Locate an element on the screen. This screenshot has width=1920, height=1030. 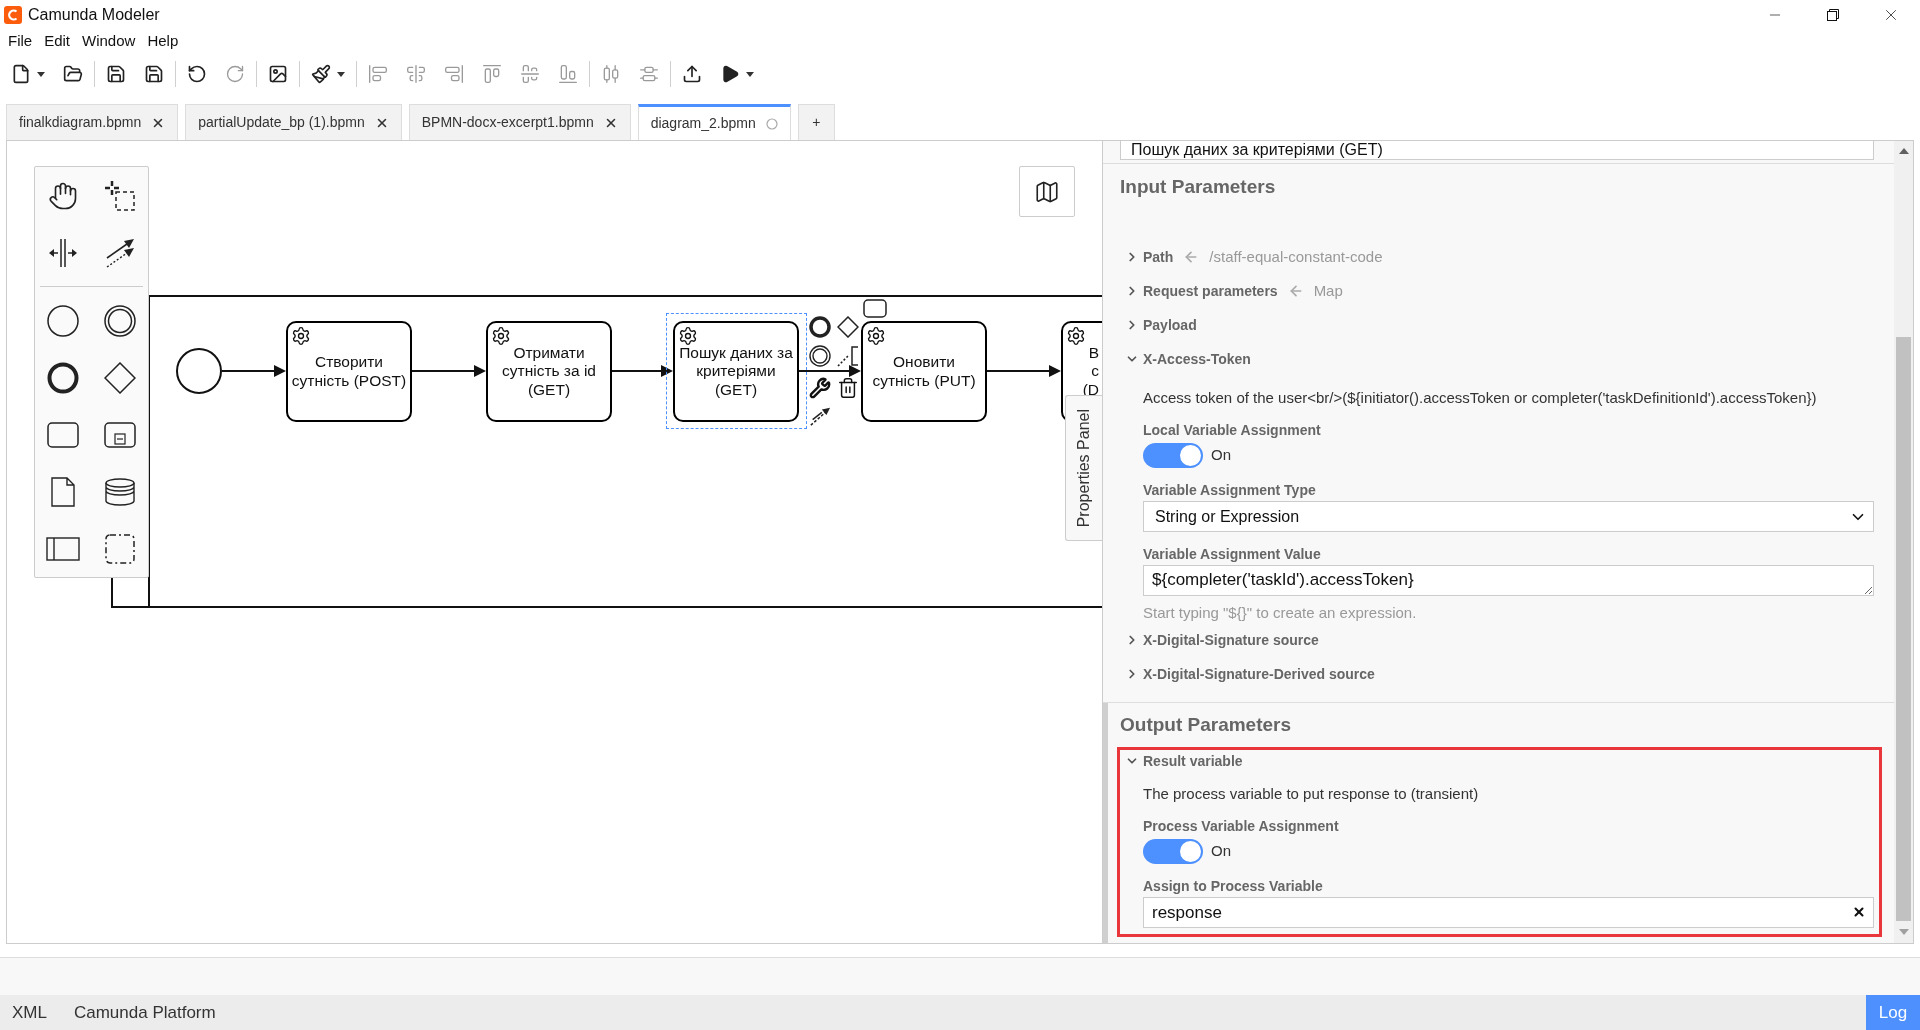
start-event-icon is located at coordinates (63, 320).